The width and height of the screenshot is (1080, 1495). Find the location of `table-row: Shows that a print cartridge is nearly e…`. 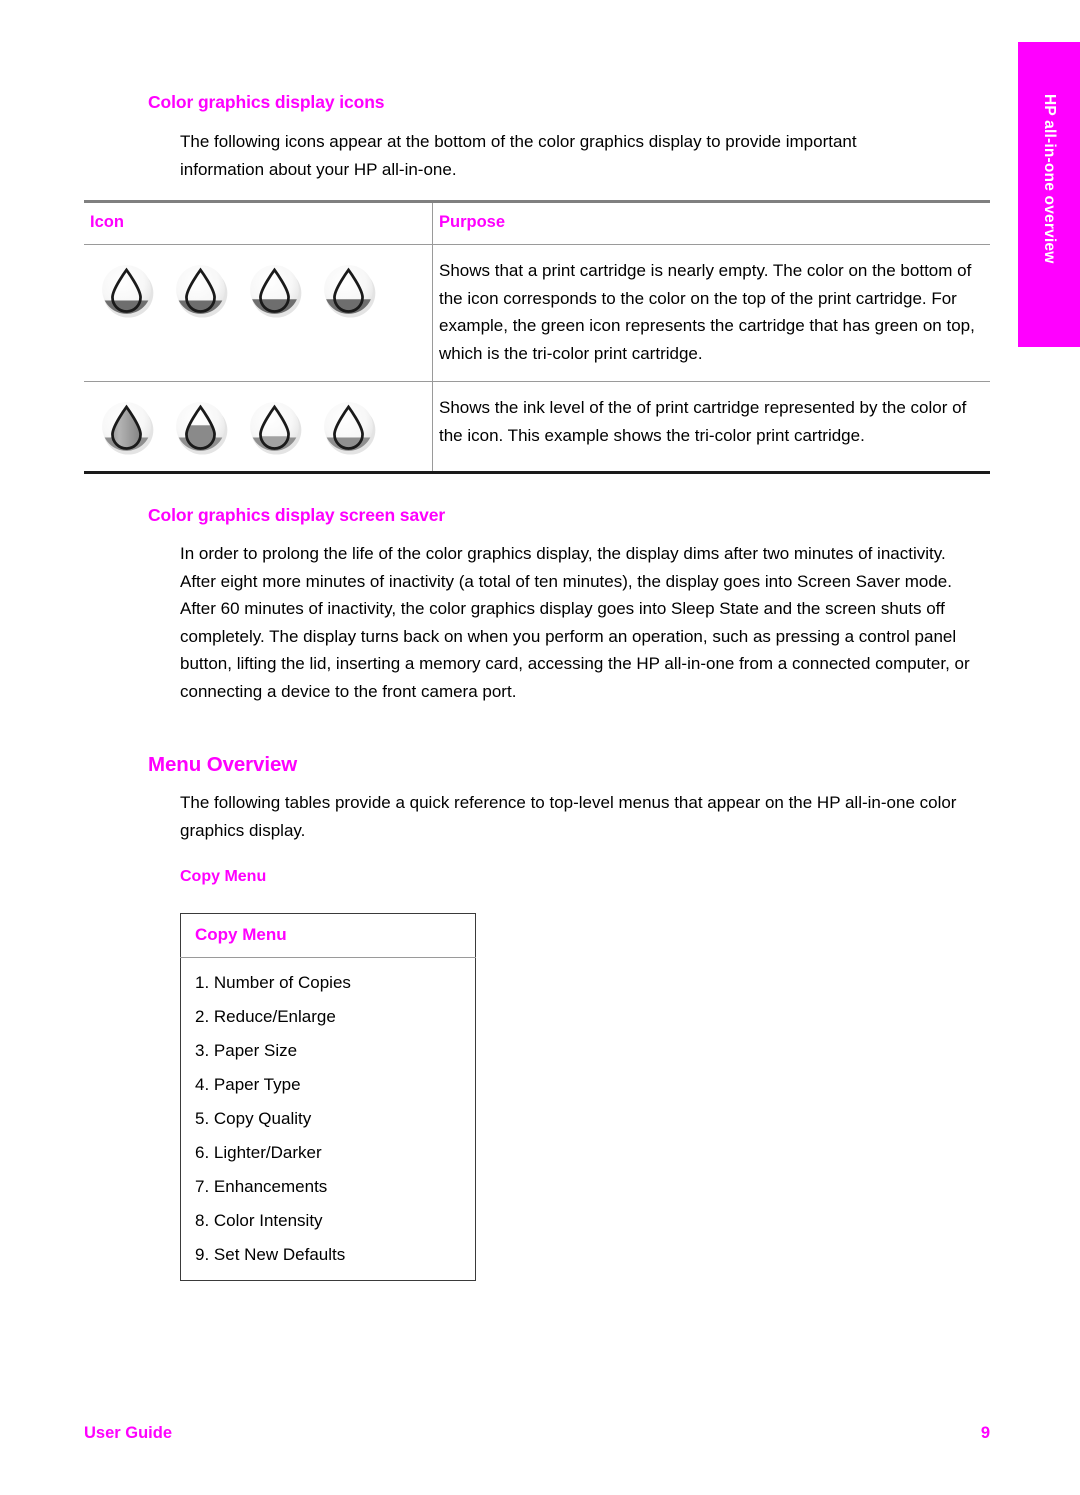

table-row: Shows that a print cartridge is nearly e… is located at coordinates (537, 313).